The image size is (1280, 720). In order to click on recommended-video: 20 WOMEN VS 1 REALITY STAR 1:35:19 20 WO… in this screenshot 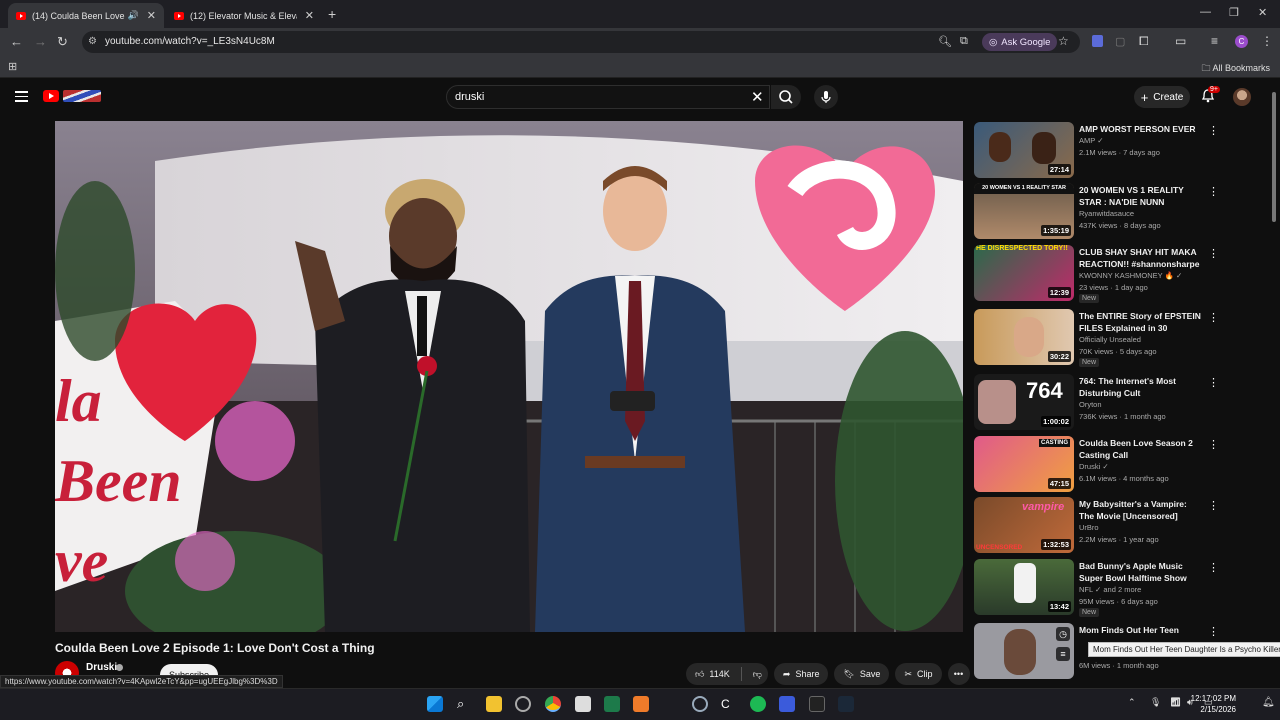, I will do `click(1096, 212)`.